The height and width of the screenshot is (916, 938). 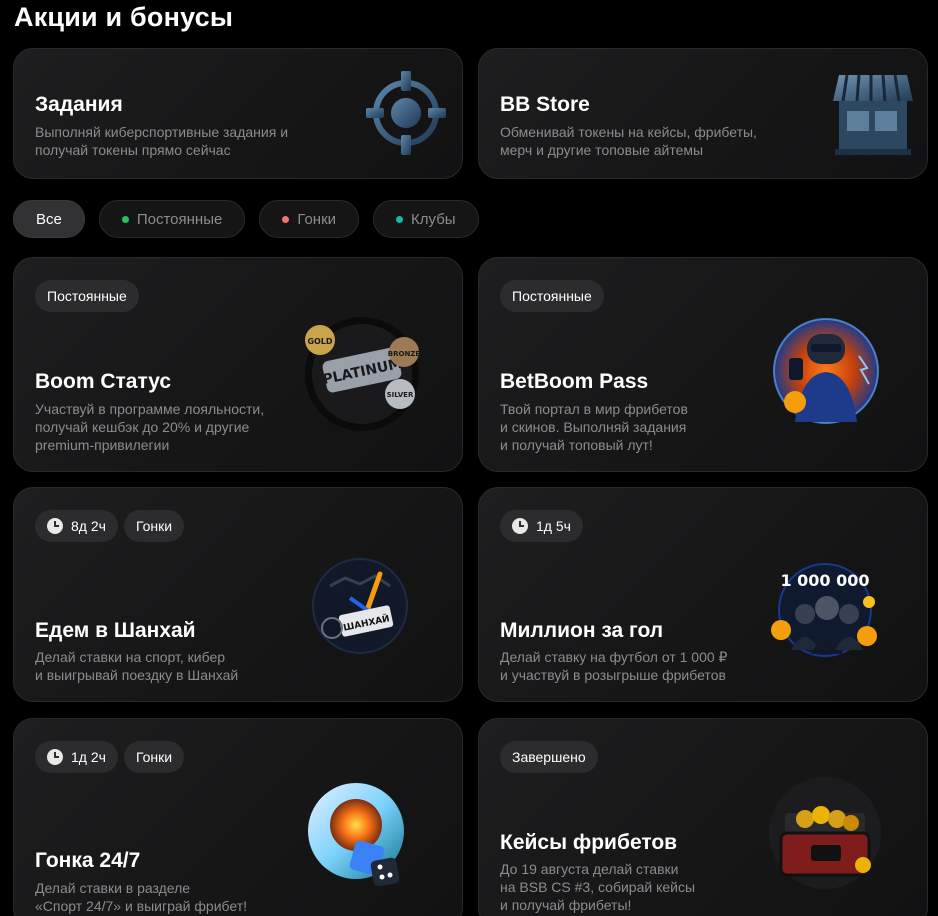 What do you see at coordinates (88, 860) in the screenshot?
I see `card-title: Гонка 24/7` at bounding box center [88, 860].